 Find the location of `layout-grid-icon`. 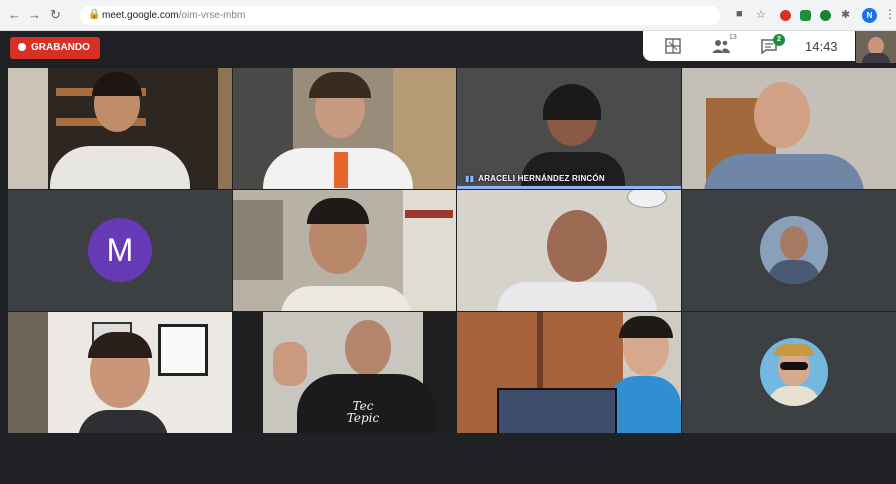

layout-grid-icon is located at coordinates (673, 46).